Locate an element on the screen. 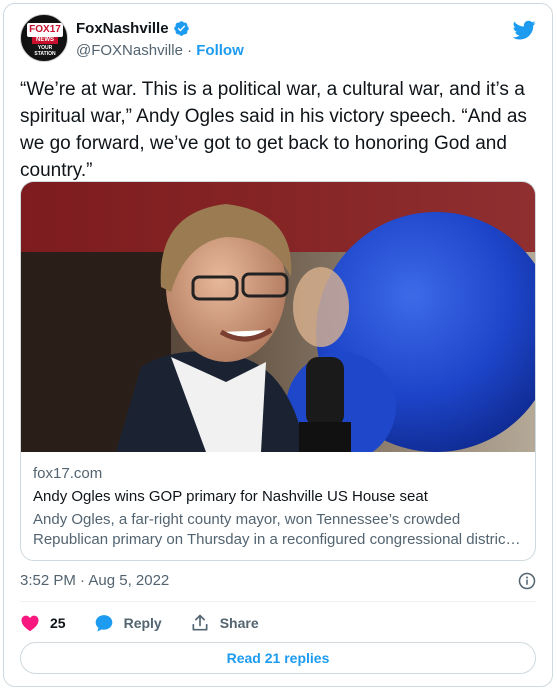  avatar-logo-news: NEWS is located at coordinates (45, 40).